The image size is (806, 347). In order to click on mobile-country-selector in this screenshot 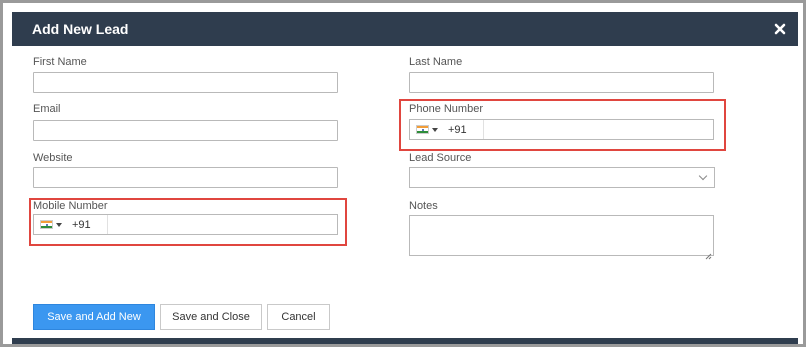, I will do `click(51, 224)`.